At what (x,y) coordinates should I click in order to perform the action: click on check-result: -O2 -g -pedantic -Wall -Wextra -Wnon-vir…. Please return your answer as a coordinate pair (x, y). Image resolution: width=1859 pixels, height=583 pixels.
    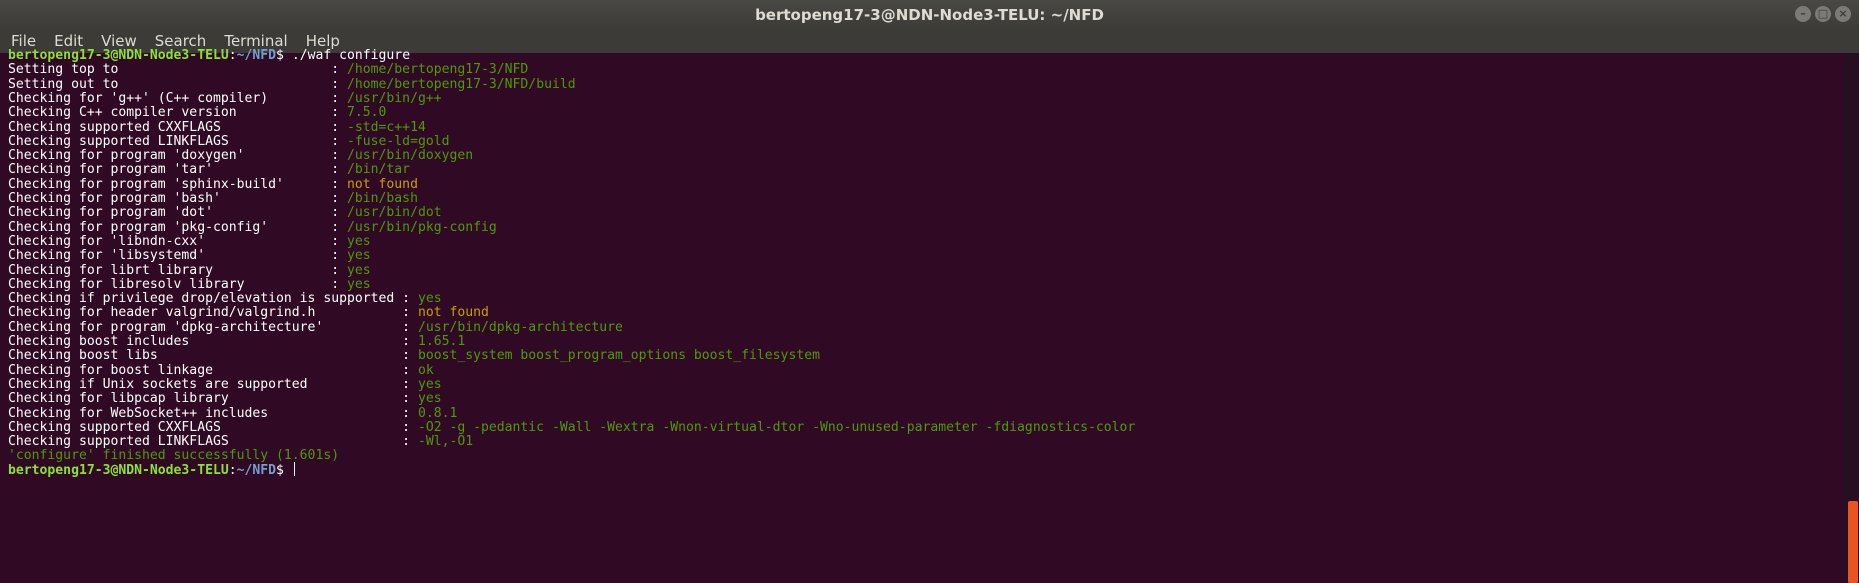
    Looking at the image, I should click on (776, 427).